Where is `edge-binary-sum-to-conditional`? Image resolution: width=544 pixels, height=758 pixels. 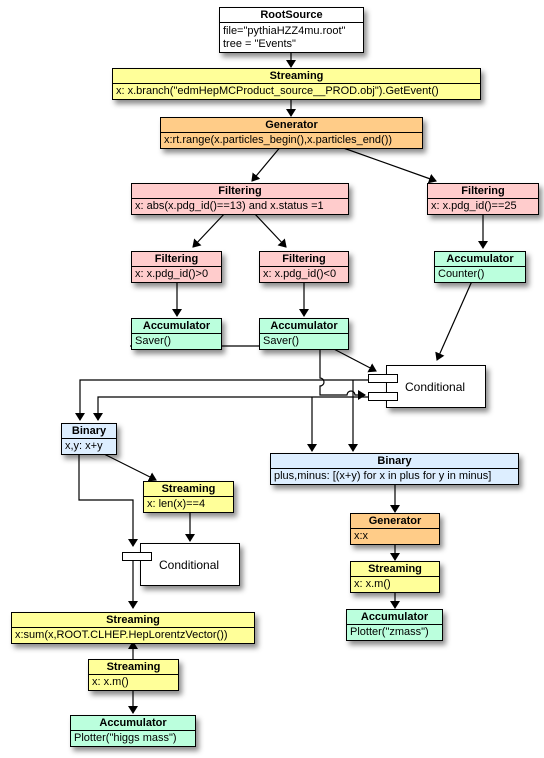
edge-binary-sum-to-conditional is located at coordinates (108, 499).